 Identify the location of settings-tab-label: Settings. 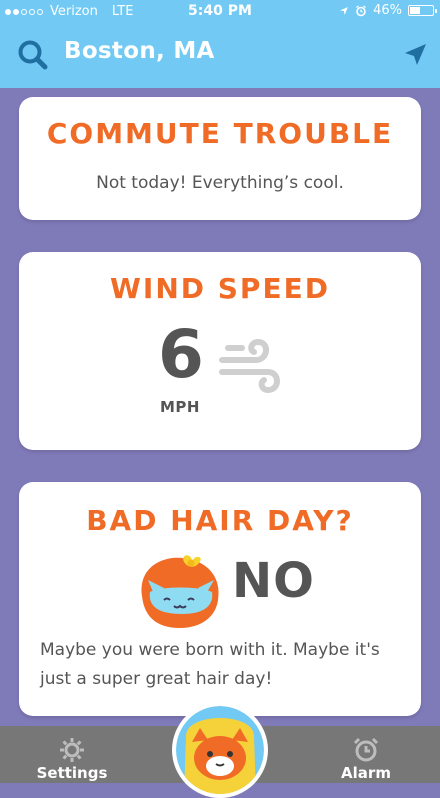
(72, 773).